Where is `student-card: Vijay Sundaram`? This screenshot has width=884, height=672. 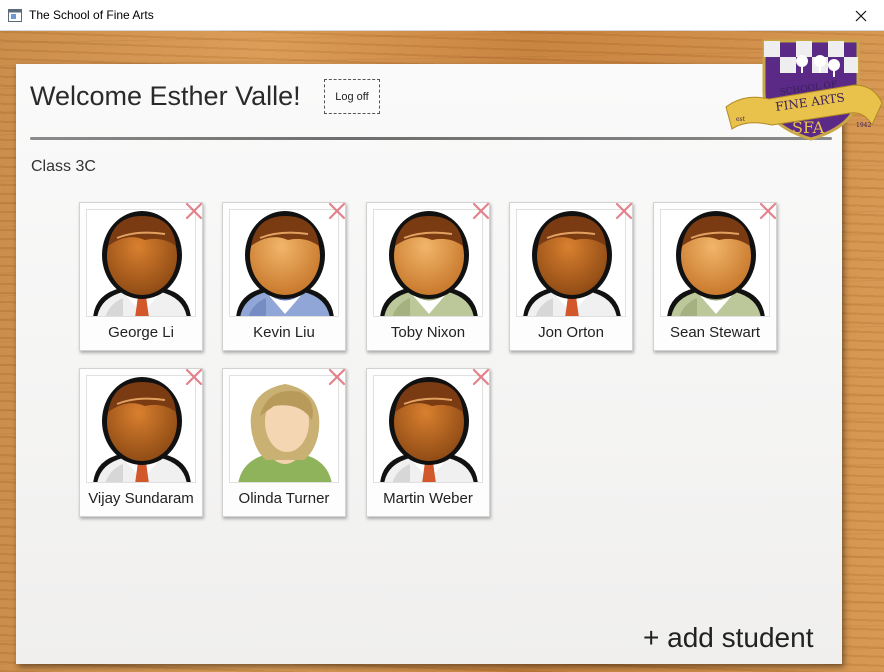
student-card: Vijay Sundaram is located at coordinates (141, 442).